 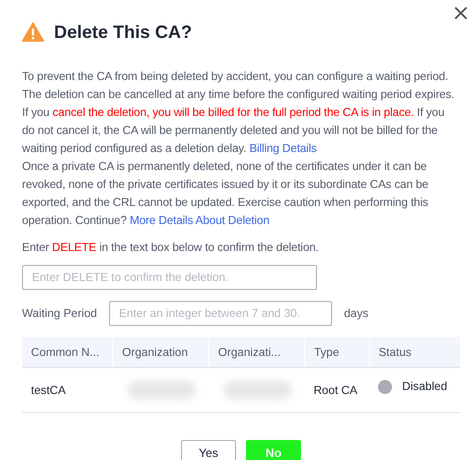 What do you see at coordinates (208, 450) in the screenshot?
I see `secondary-button: Yes` at bounding box center [208, 450].